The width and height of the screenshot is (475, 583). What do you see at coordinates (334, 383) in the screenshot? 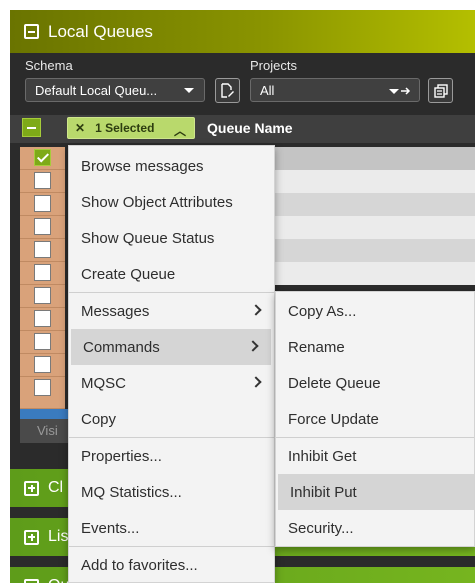
I see `menu-item-label: Delete Queue` at bounding box center [334, 383].